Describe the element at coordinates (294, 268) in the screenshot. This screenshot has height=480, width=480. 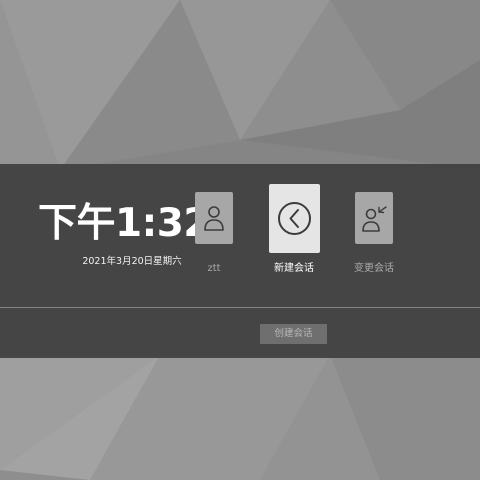
I see `new-session-label: 新建会话` at that location.